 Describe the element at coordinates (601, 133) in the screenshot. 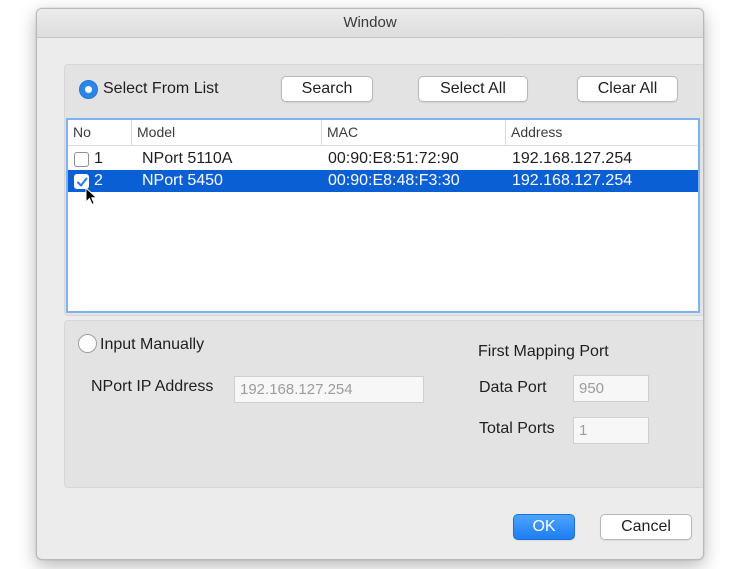

I see `column-header-address: Address` at that location.